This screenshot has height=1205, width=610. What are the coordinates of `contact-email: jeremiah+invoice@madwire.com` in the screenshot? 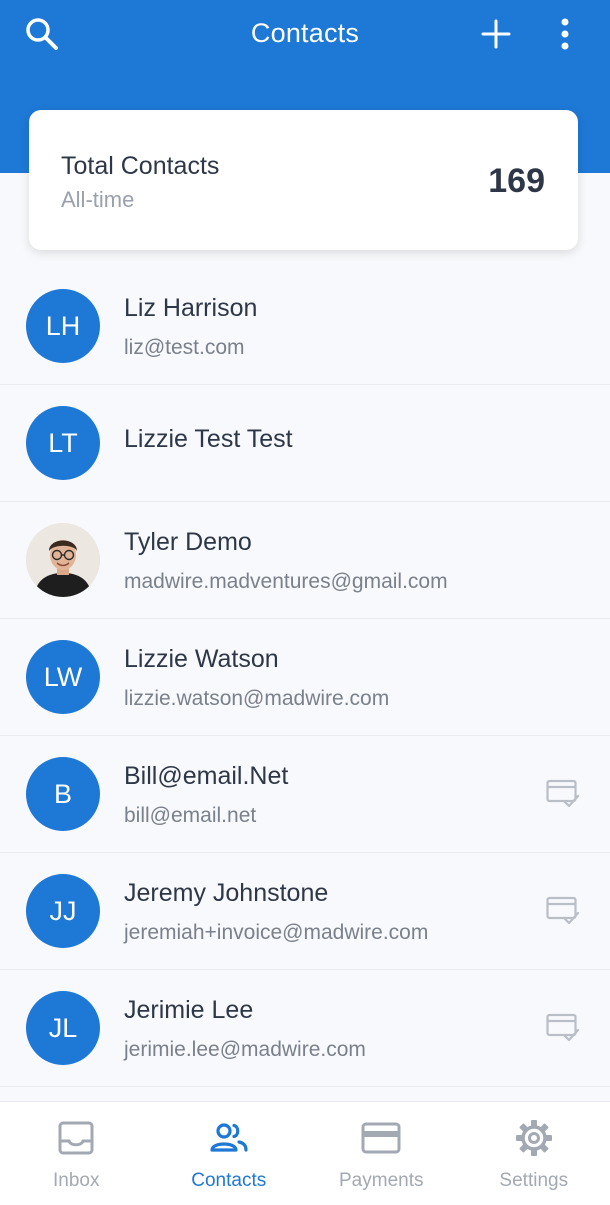 It's located at (276, 932).